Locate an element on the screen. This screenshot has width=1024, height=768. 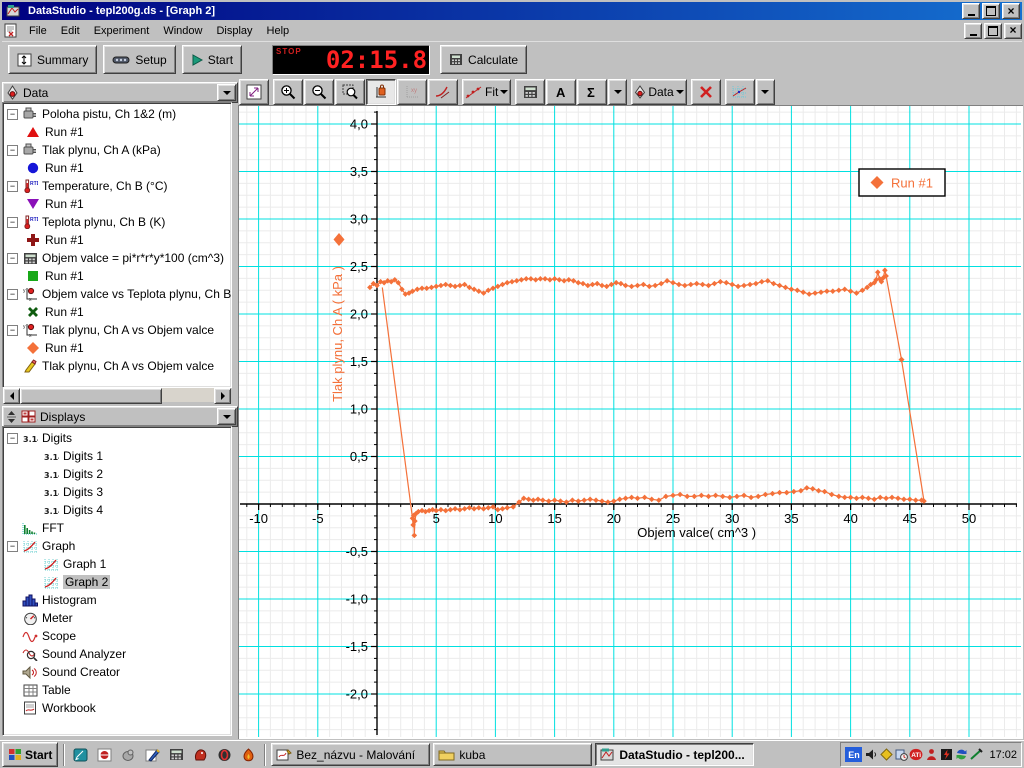
menu-edit: Edit is located at coordinates (70, 31).